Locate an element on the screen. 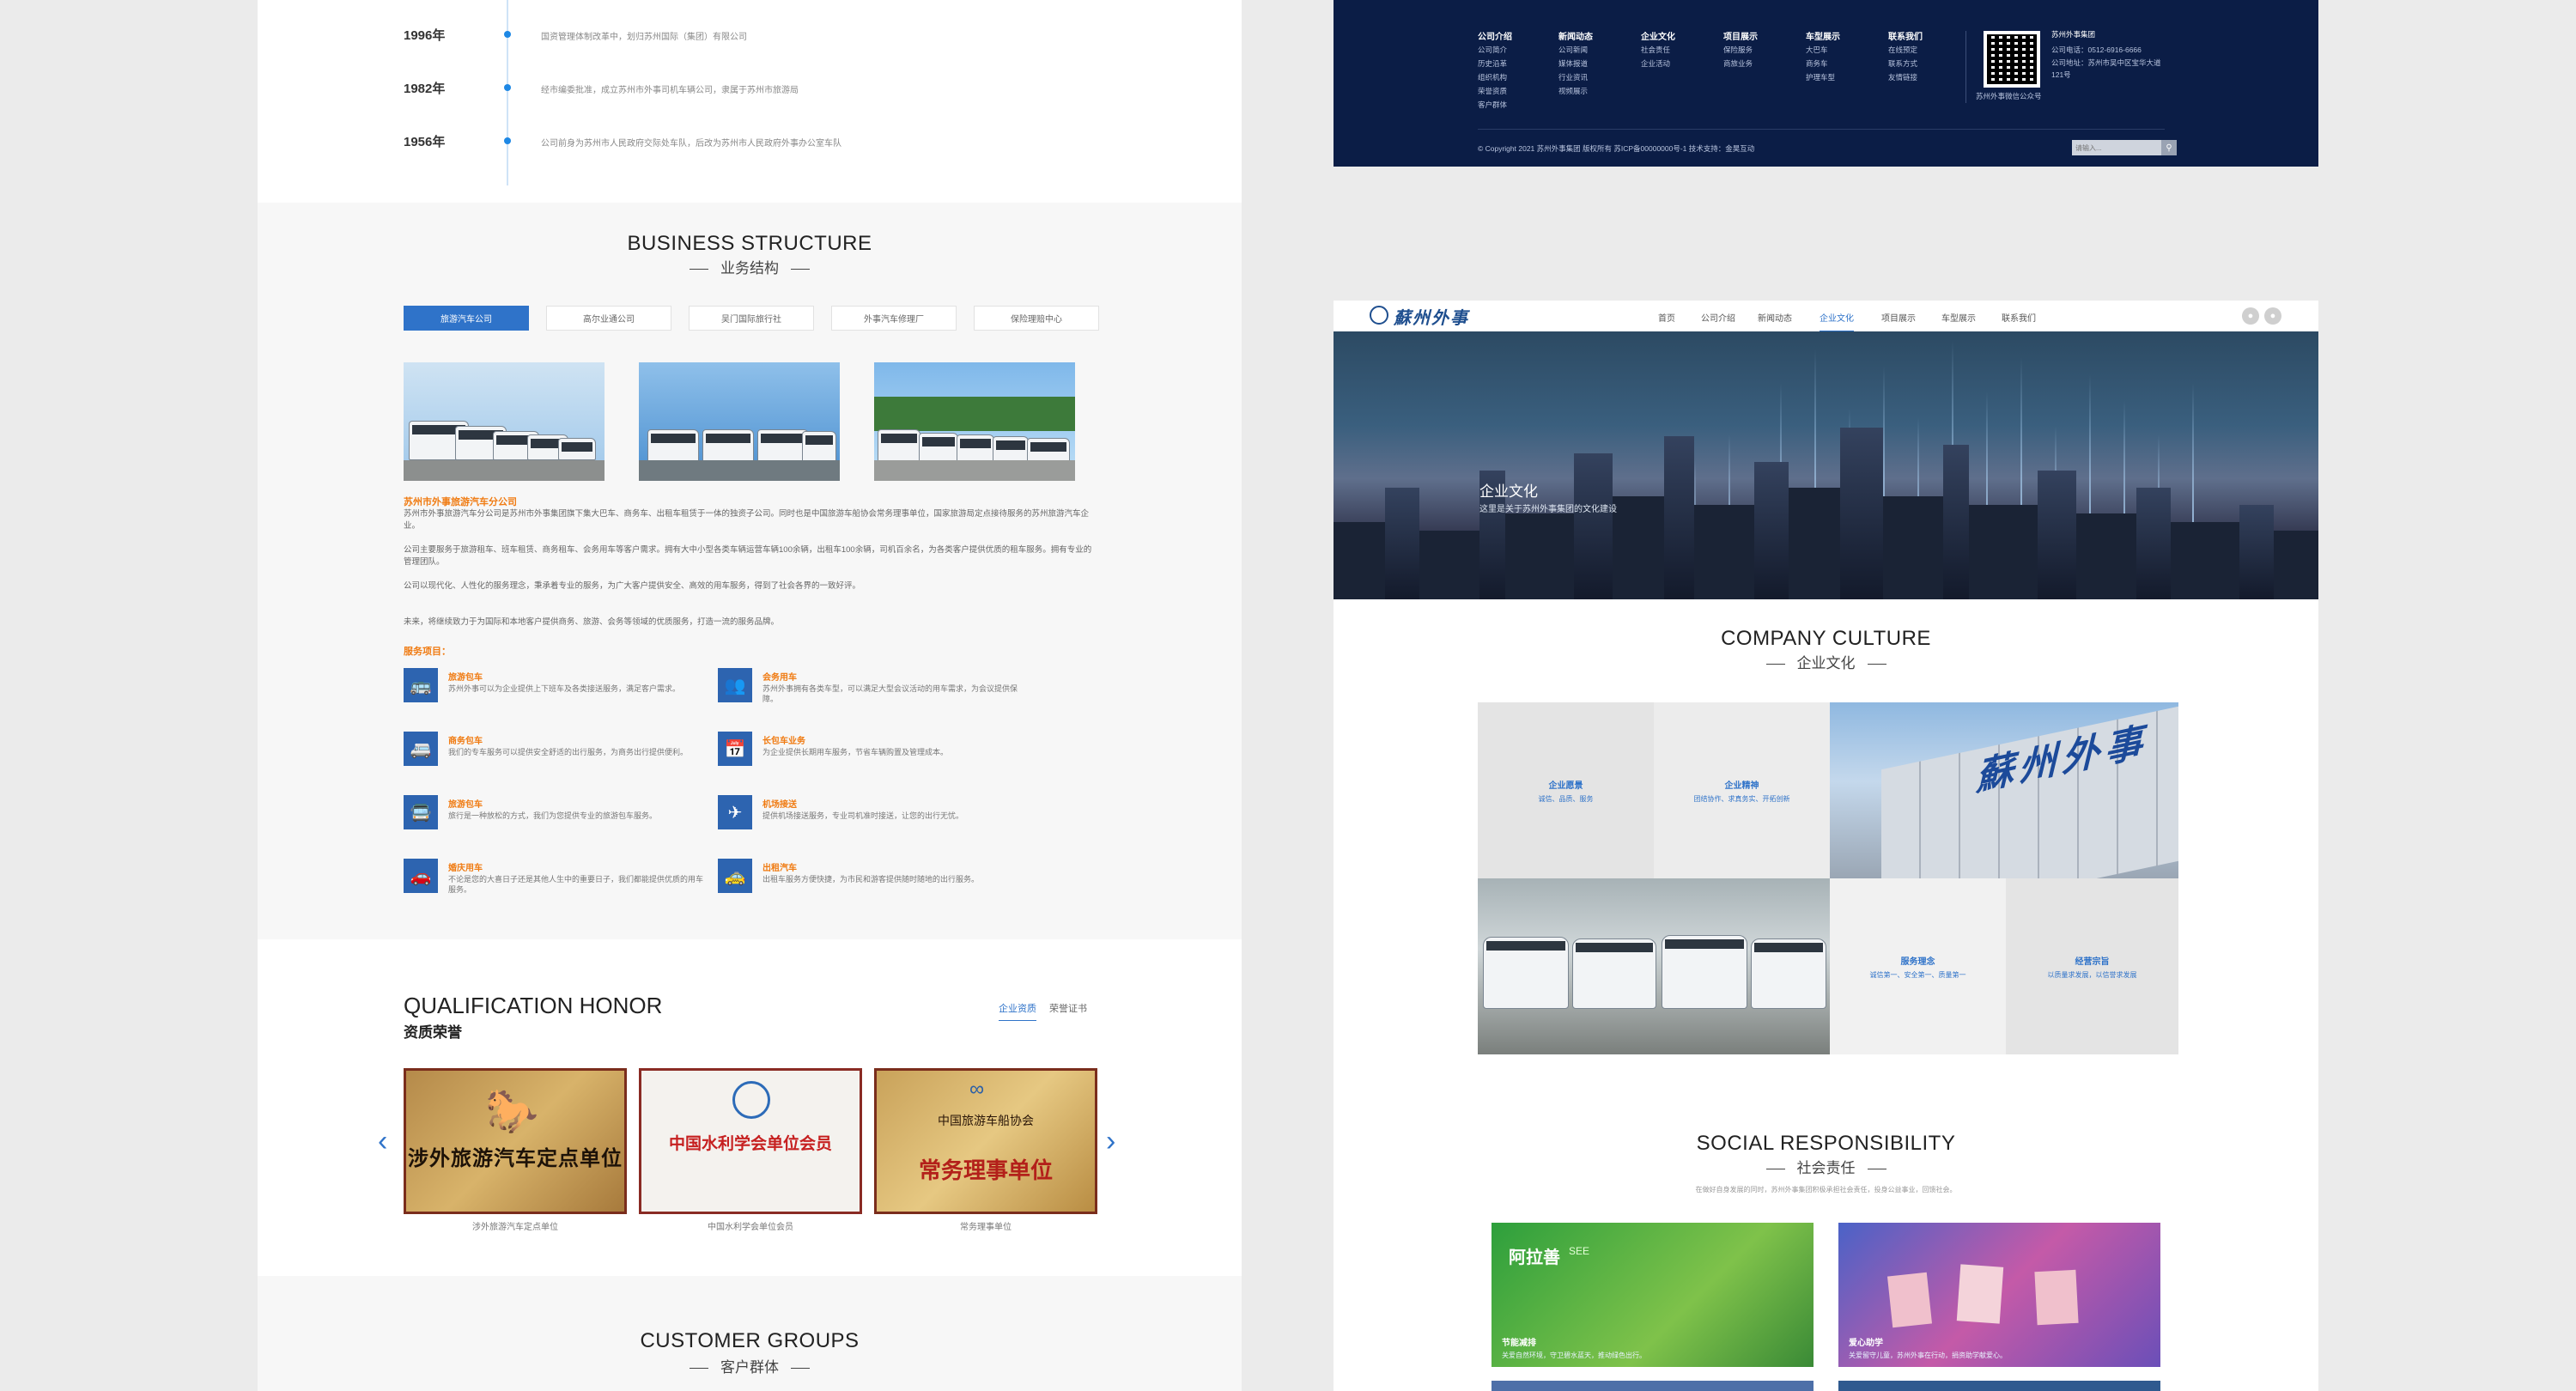 This screenshot has height=1391, width=2576. section-title-en: SOCIAL RESPONSIBILITY is located at coordinates (1826, 1143).